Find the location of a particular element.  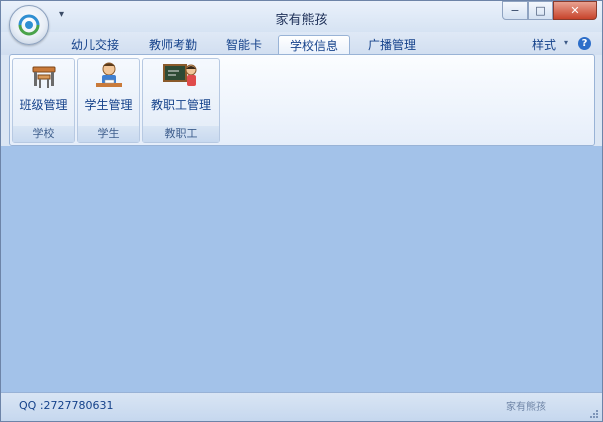

help-icon: ? is located at coordinates (584, 43).